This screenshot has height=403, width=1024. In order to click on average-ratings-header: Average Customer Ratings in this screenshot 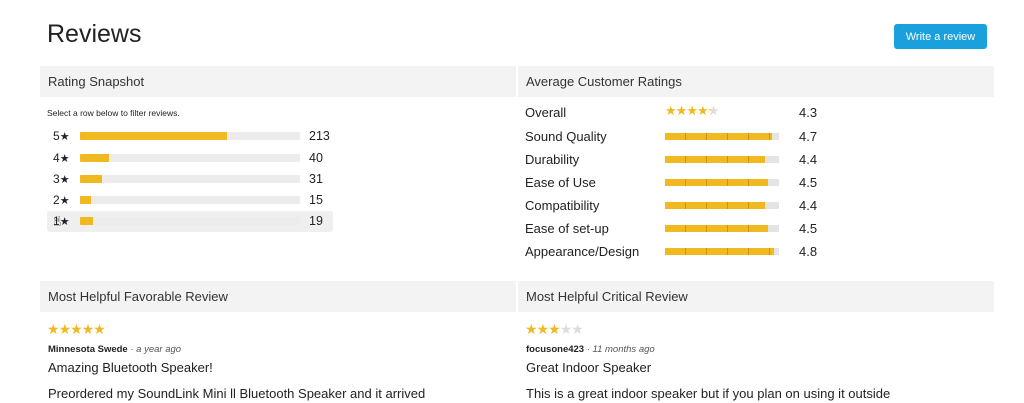, I will do `click(756, 81)`.